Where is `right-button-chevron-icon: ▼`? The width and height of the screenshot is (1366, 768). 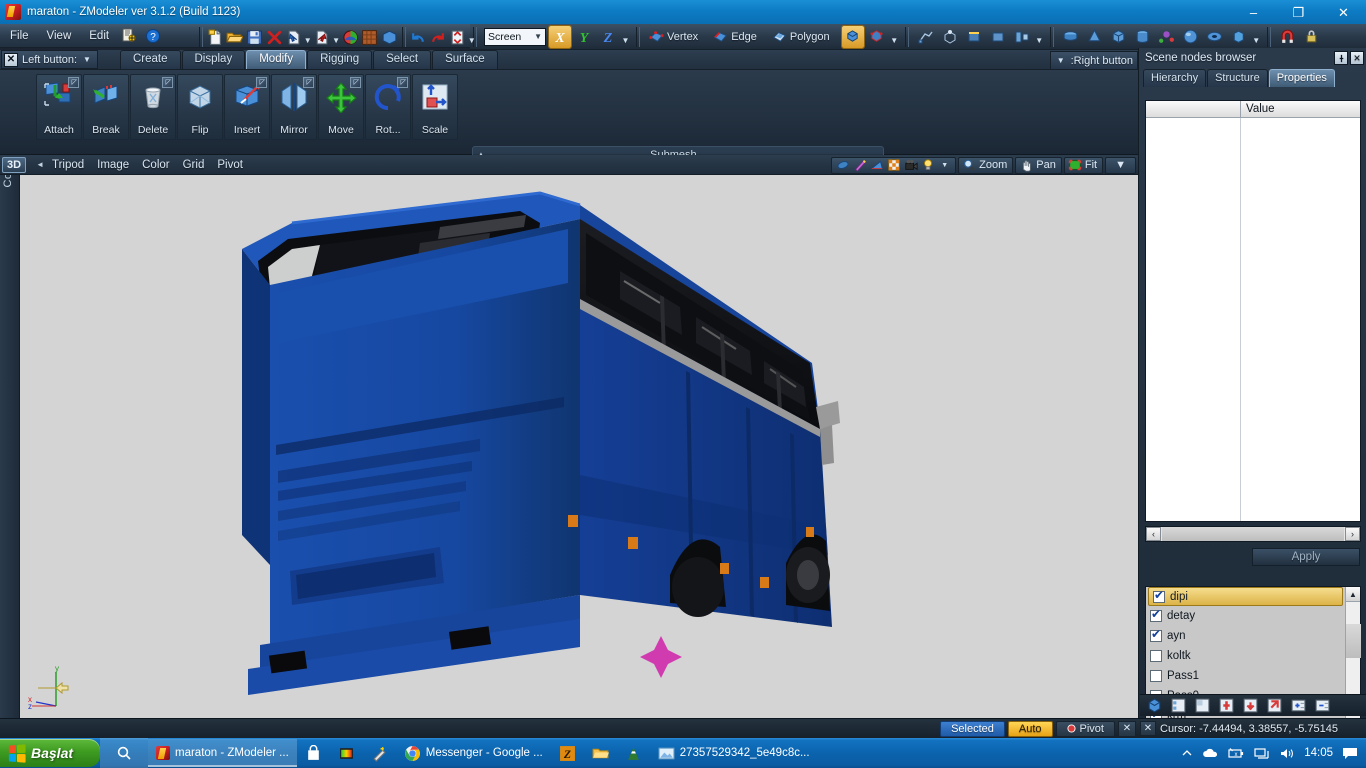 right-button-chevron-icon: ▼ is located at coordinates (1061, 60).